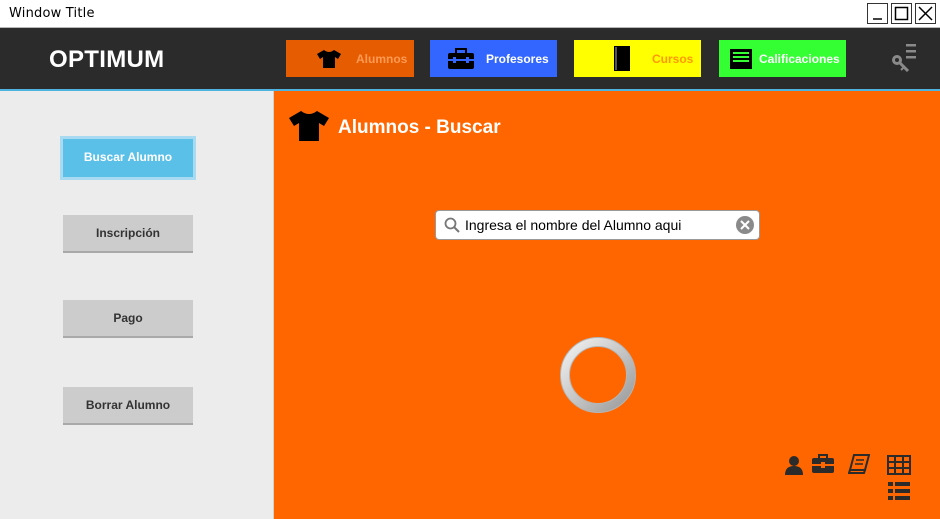  Describe the element at coordinates (350, 58) in the screenshot. I see `tab-alumnos: Alumnos` at that location.